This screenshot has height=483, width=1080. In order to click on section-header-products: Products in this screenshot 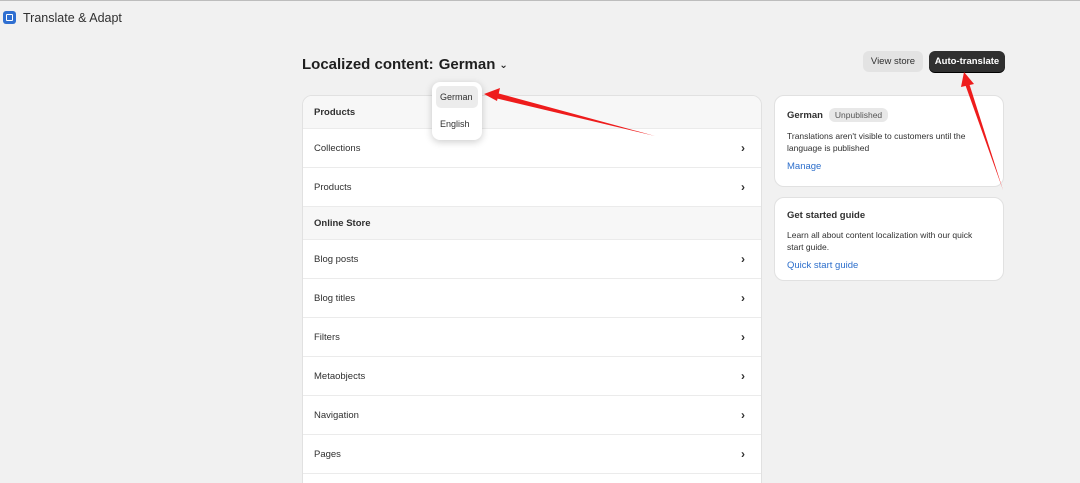, I will do `click(532, 112)`.